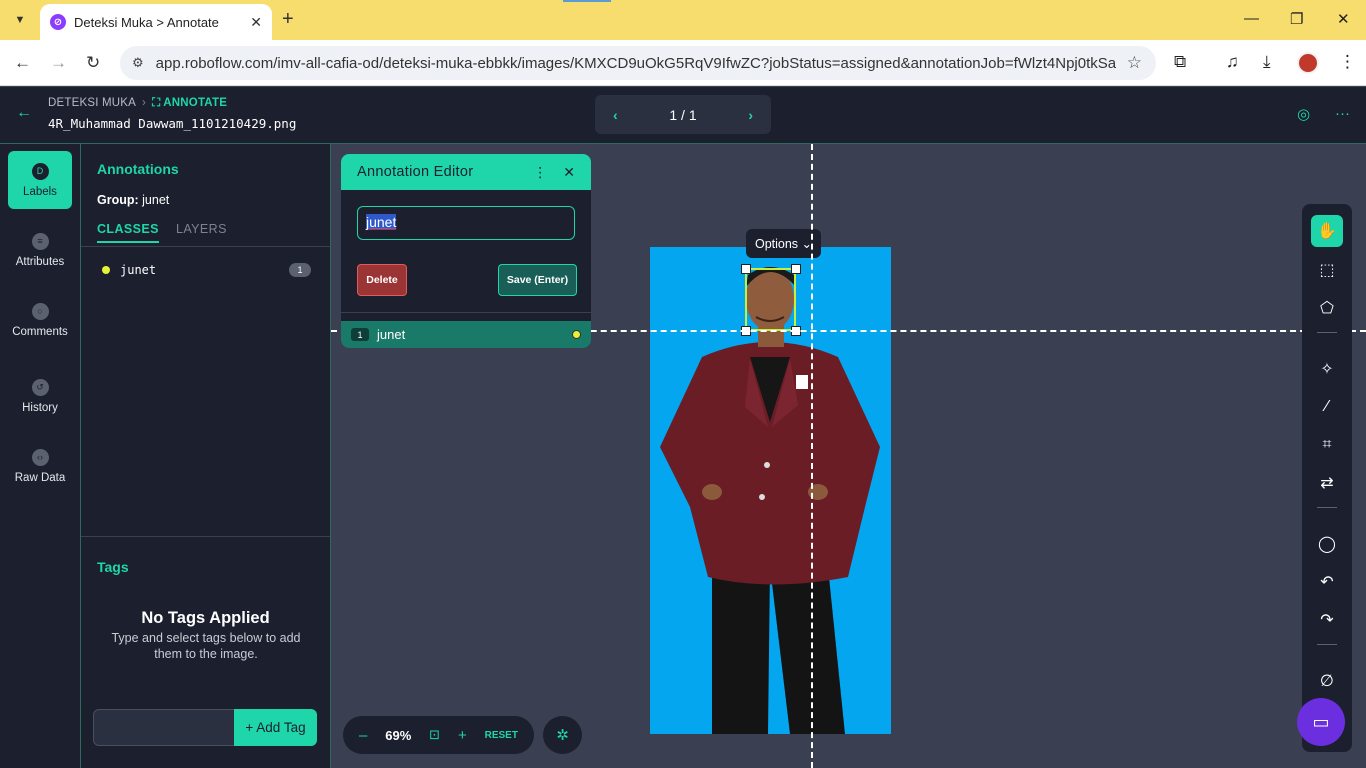 The width and height of the screenshot is (1366, 768). Describe the element at coordinates (22, 63) in the screenshot. I see `back-icon: ←` at that location.